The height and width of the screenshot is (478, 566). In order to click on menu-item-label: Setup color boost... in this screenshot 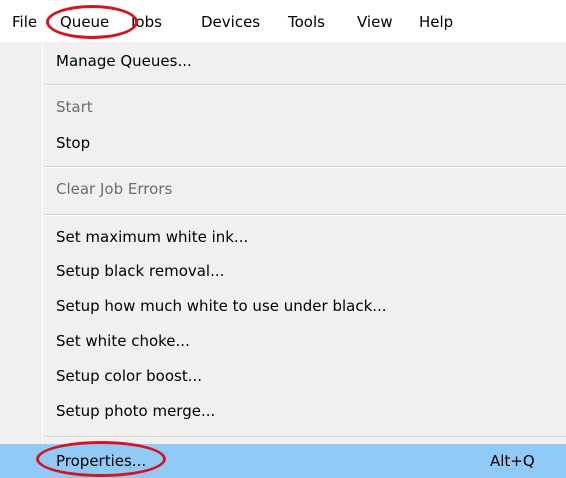, I will do `click(129, 376)`.